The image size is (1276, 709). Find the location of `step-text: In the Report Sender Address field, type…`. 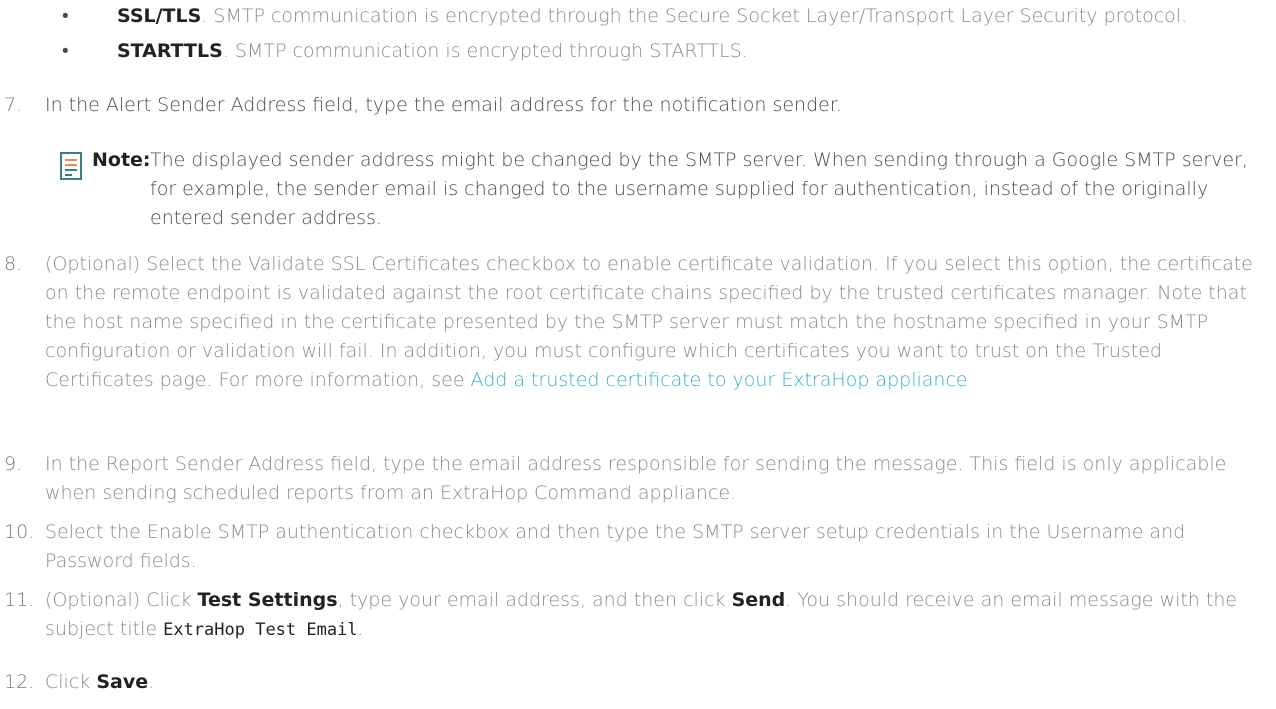

step-text: In the Report Sender Address field, type… is located at coordinates (636, 478).